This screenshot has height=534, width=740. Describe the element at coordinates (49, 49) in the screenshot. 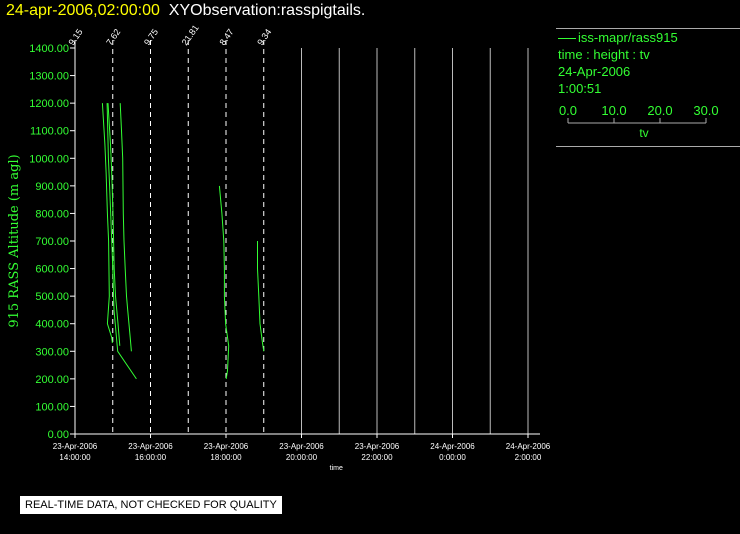

I see `y-tick-label: 1400.00` at that location.